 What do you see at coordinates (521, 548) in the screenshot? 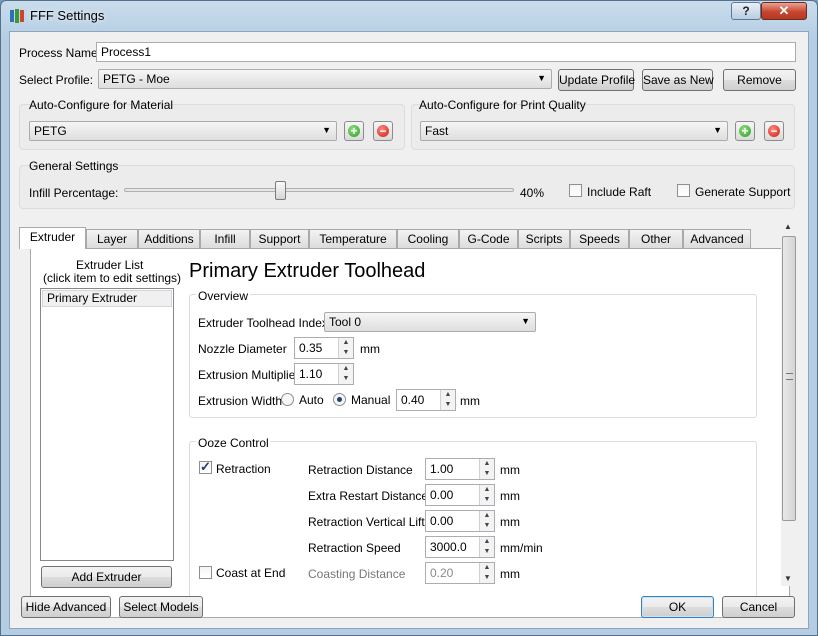
I see `retraction-speed-unit: mm/min` at bounding box center [521, 548].